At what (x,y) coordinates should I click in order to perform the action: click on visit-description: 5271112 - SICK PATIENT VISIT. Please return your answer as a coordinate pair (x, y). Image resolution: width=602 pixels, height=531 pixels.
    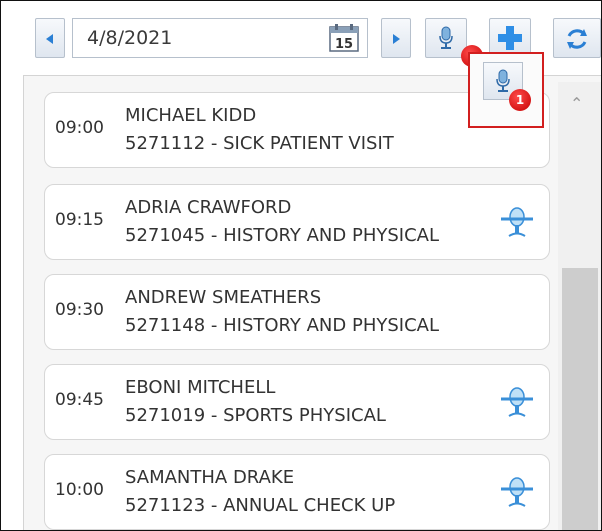
    Looking at the image, I should click on (259, 143).